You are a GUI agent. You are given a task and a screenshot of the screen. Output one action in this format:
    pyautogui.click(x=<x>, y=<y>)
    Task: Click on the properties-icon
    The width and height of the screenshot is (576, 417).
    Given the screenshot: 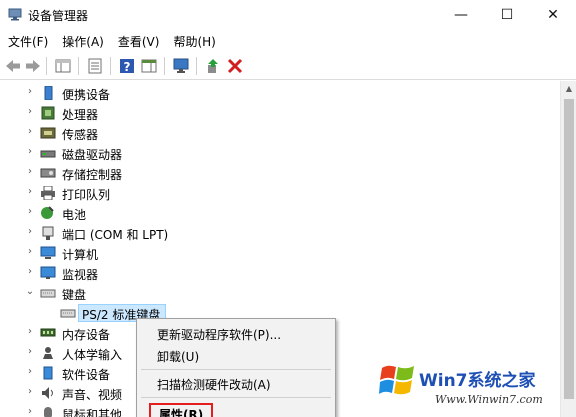 What is the action you would take?
    pyautogui.click(x=95, y=66)
    